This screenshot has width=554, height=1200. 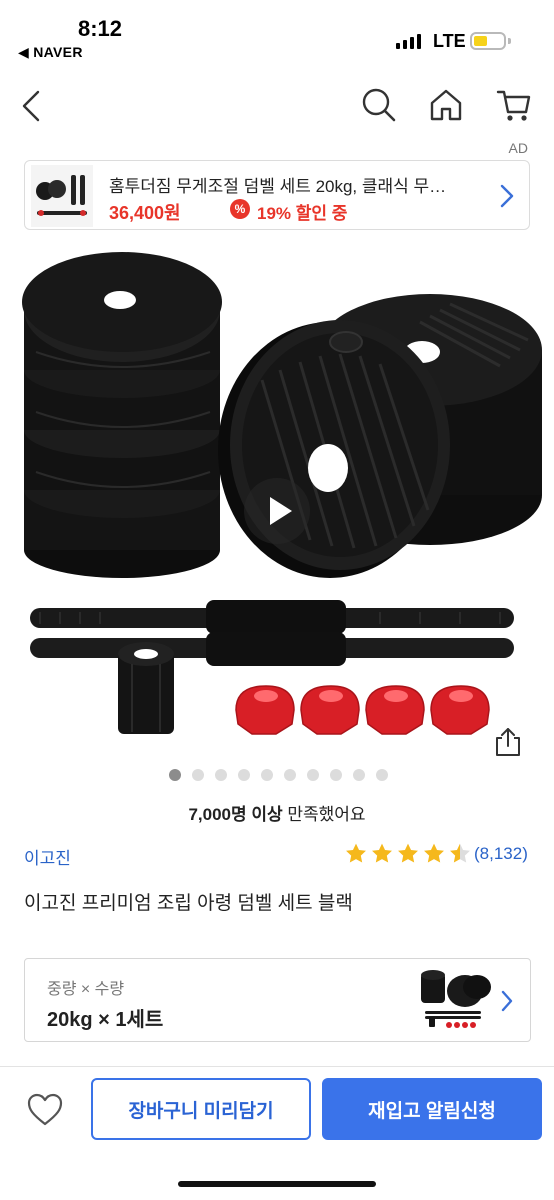 I want to click on battery-tip, so click(x=509, y=41).